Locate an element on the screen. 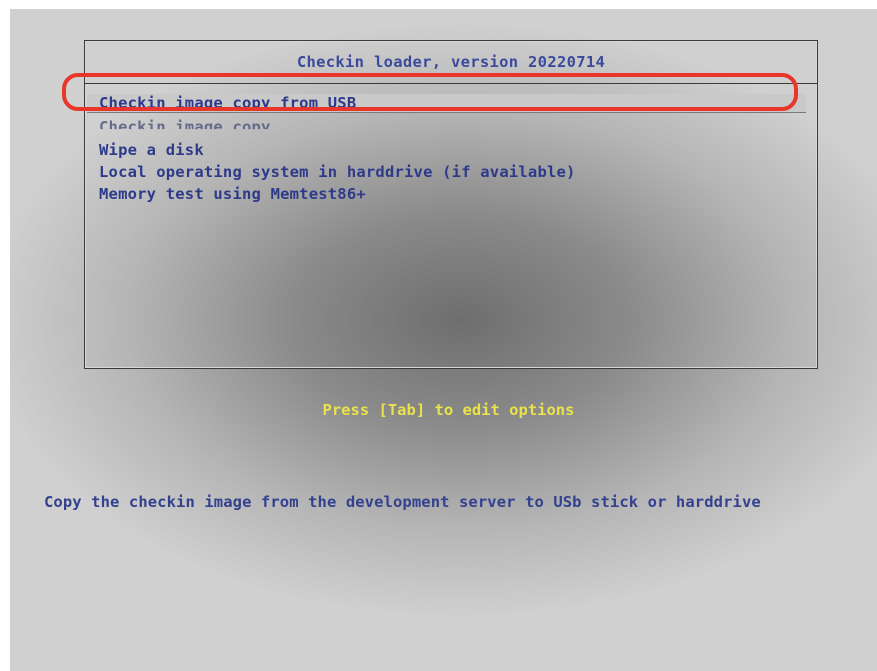 The width and height of the screenshot is (877, 671). menu-item-memtest: Memory test using Memtest86+ is located at coordinates (232, 194).